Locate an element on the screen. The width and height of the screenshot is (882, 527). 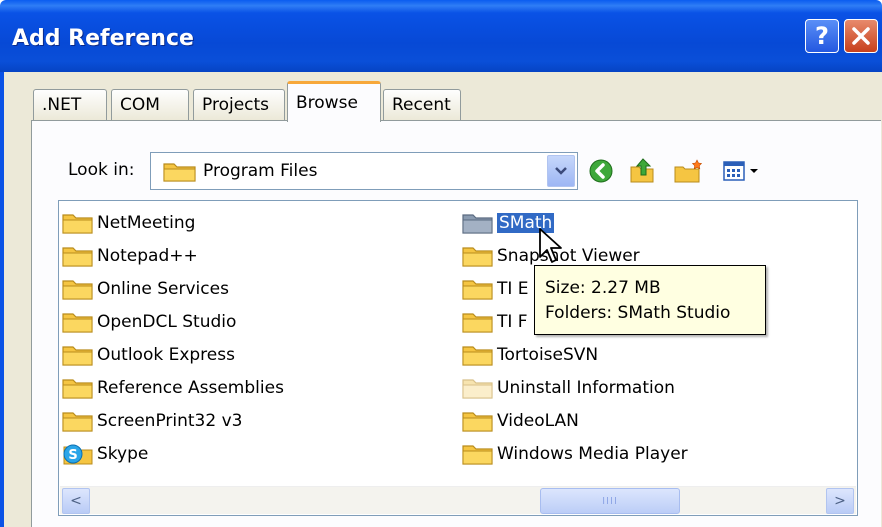
list-item: Uninstall Information is located at coordinates (568, 388).